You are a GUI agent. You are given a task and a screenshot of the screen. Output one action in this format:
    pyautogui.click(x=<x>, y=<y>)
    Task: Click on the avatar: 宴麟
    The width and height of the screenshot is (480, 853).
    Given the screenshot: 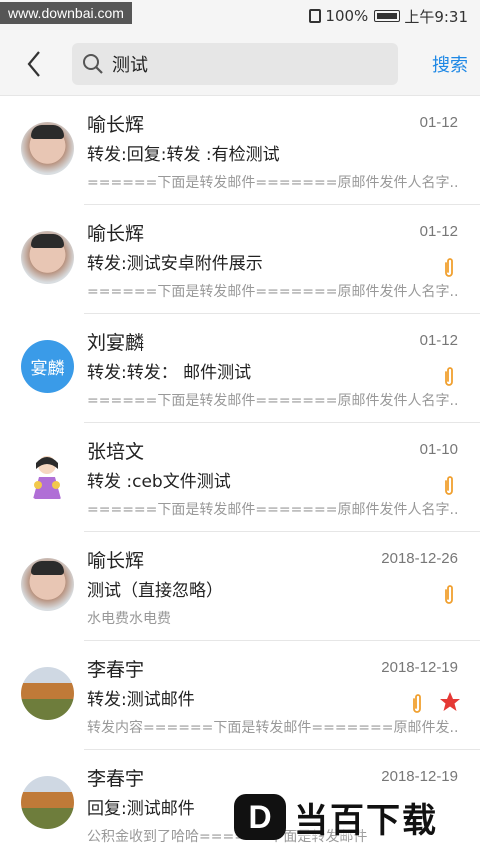 What is the action you would take?
    pyautogui.click(x=47, y=366)
    